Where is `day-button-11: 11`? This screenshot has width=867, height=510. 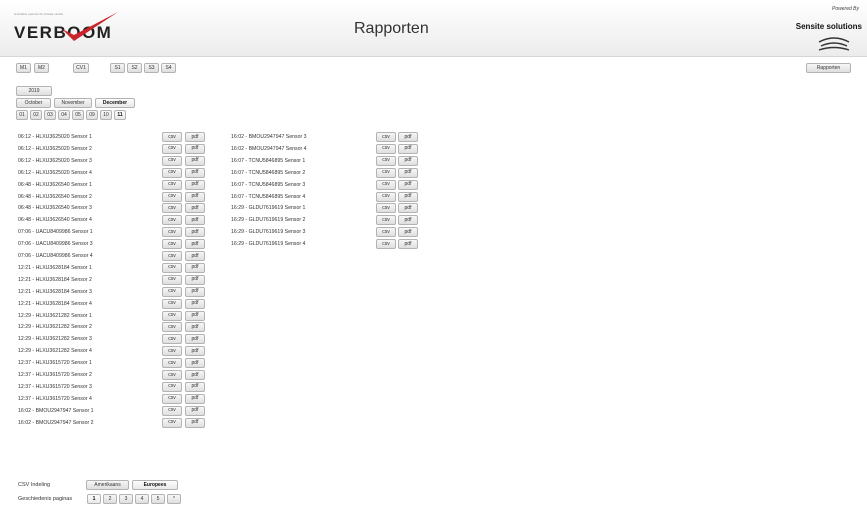
day-button-11: 11 is located at coordinates (120, 115).